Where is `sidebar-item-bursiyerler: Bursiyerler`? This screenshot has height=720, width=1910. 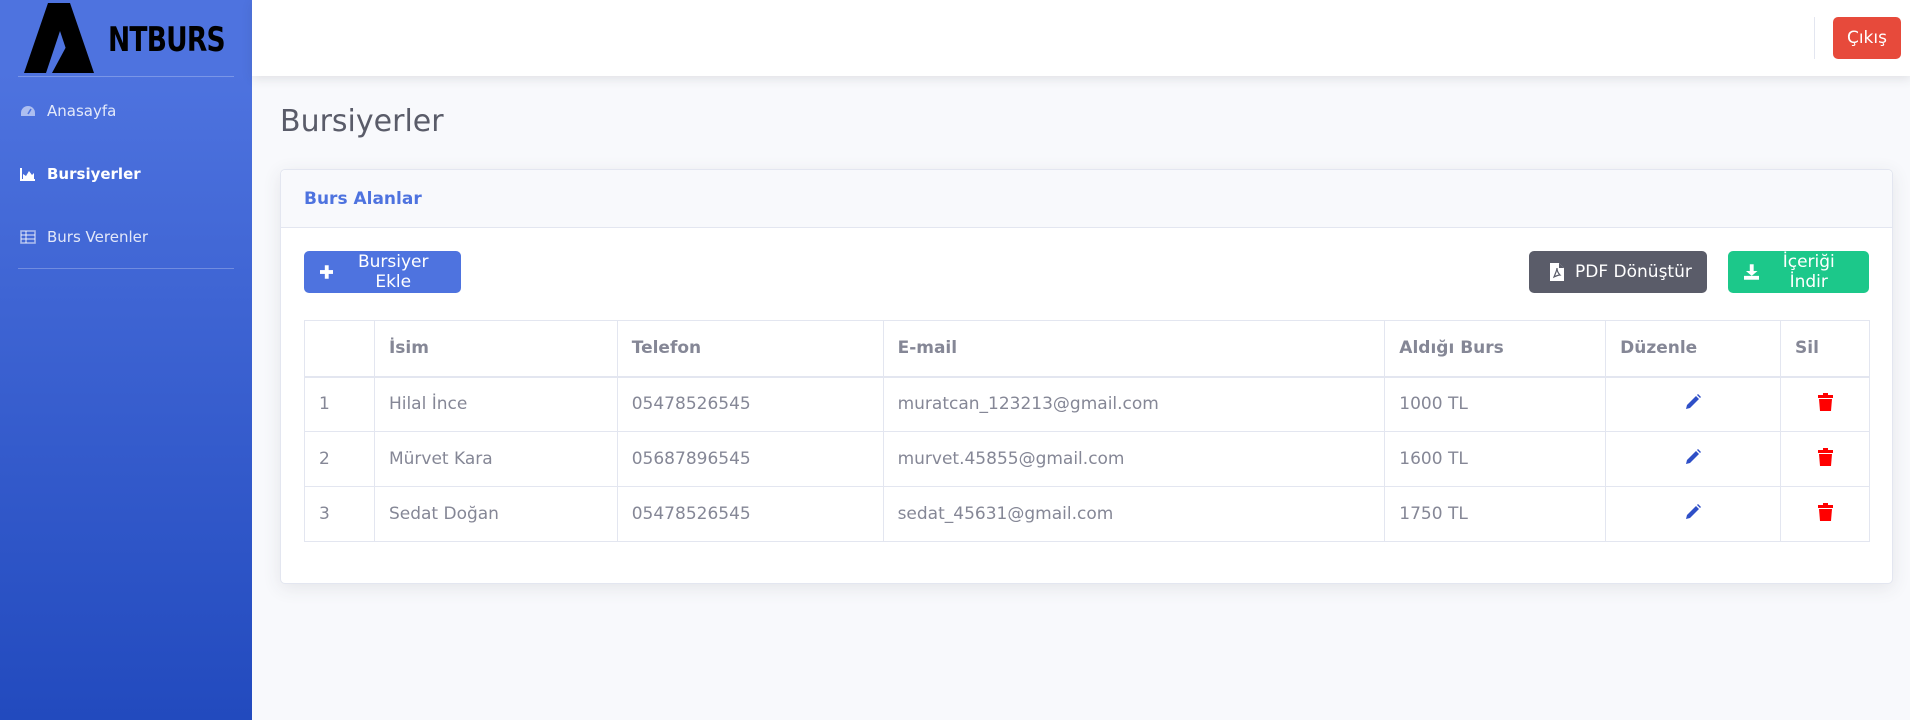 sidebar-item-bursiyerler: Bursiyerler is located at coordinates (126, 173).